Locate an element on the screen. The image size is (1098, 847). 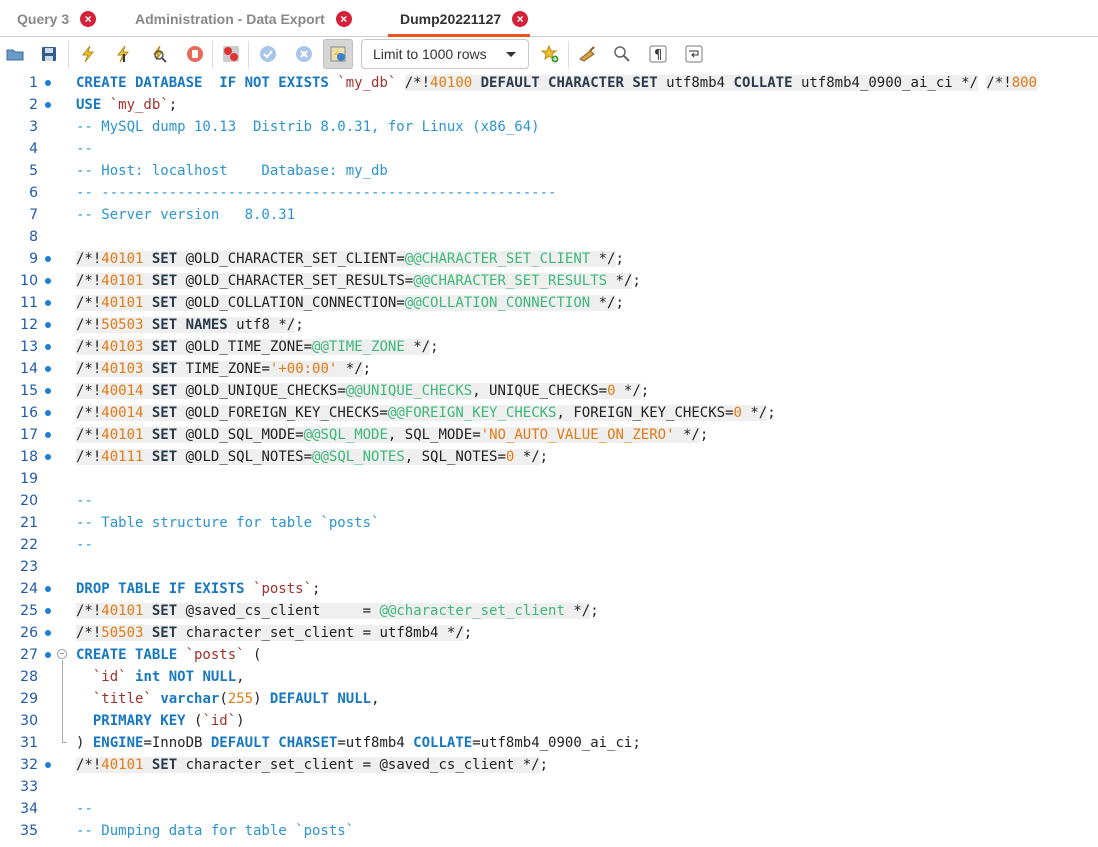
code-token: utf8mb4_0900_ai_ci */ is located at coordinates (889, 83).